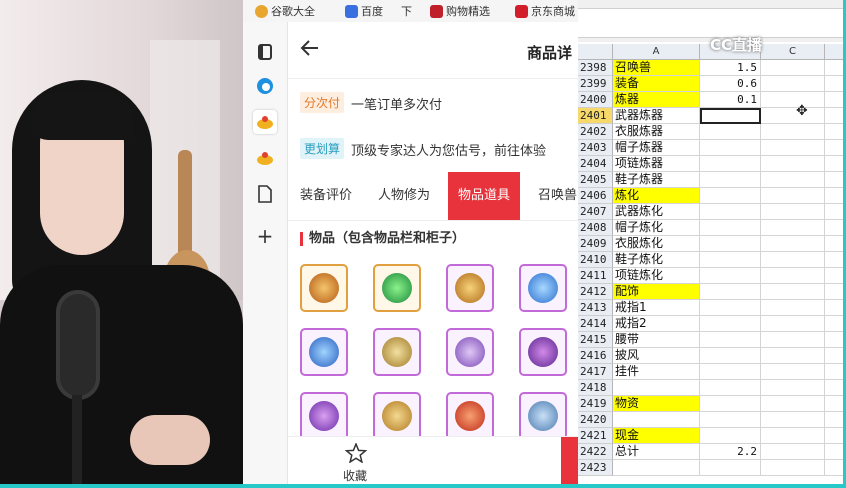 Image resolution: width=846 pixels, height=488 pixels. Describe the element at coordinates (595, 68) in the screenshot. I see `row-number: 2398` at that location.